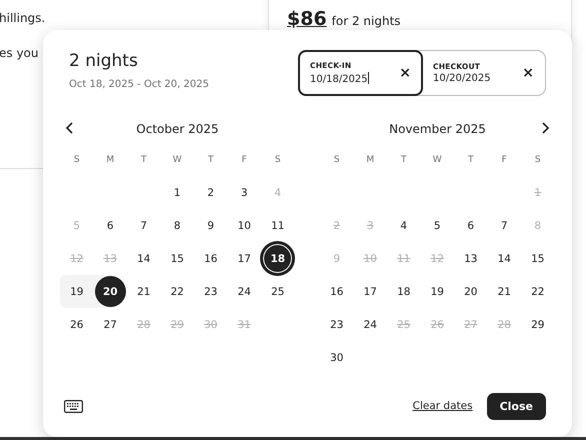 This screenshot has width=586, height=440. I want to click on close-button: Close, so click(516, 406).